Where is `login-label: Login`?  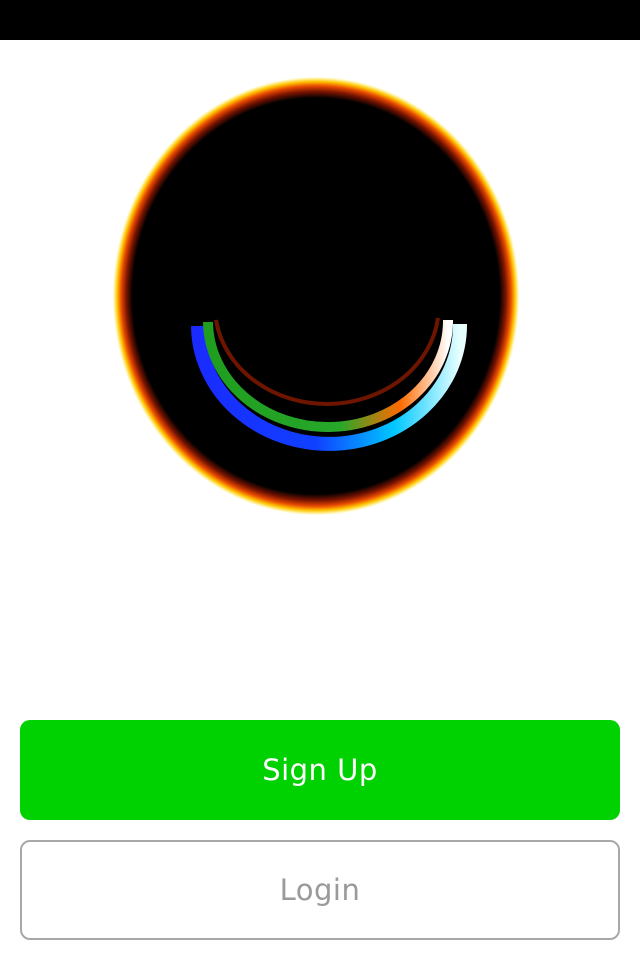
login-label: Login is located at coordinates (320, 890).